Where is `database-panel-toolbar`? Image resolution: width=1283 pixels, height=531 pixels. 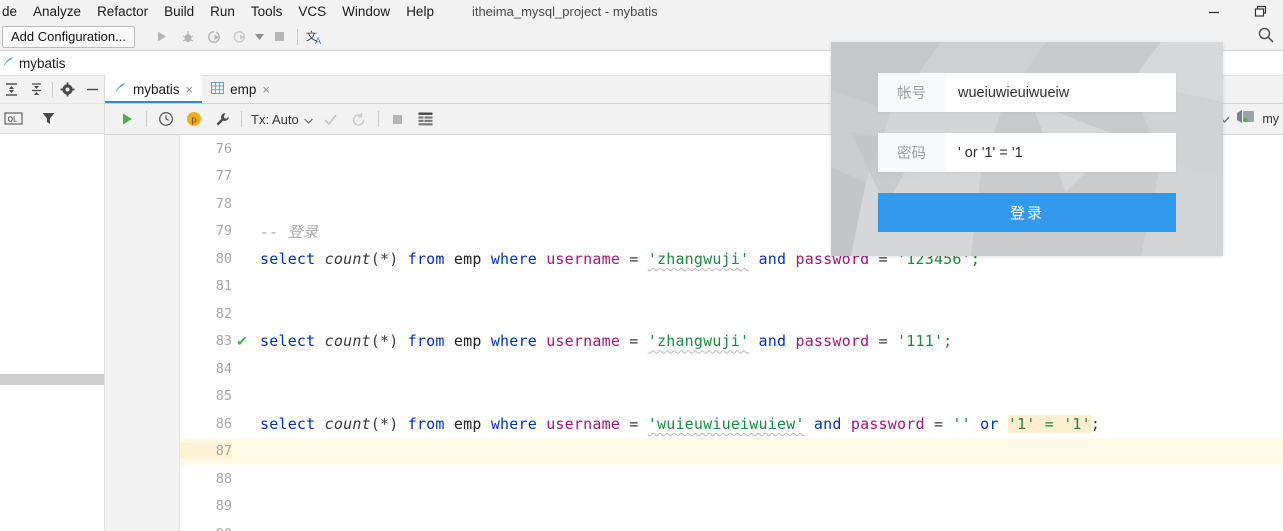 database-panel-toolbar is located at coordinates (52, 90).